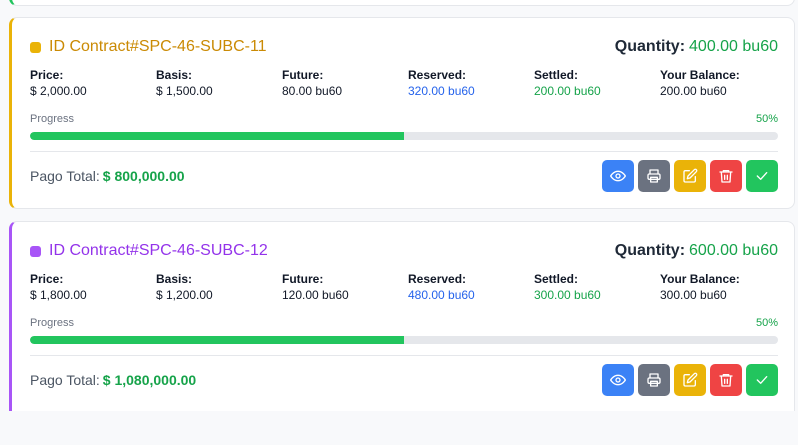 This screenshot has height=445, width=798. I want to click on total-value: $ 800,000.00, so click(143, 176).